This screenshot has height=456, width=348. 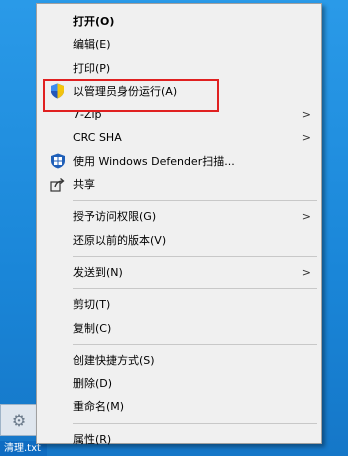 I want to click on menu-item-label: 授予访问权限(G), so click(x=115, y=217).